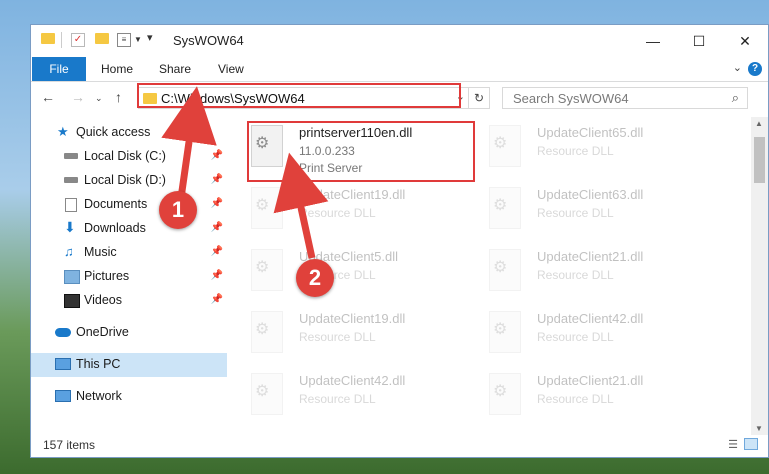  Describe the element at coordinates (178, 210) in the screenshot. I see `callout-badge-1: 1` at that location.